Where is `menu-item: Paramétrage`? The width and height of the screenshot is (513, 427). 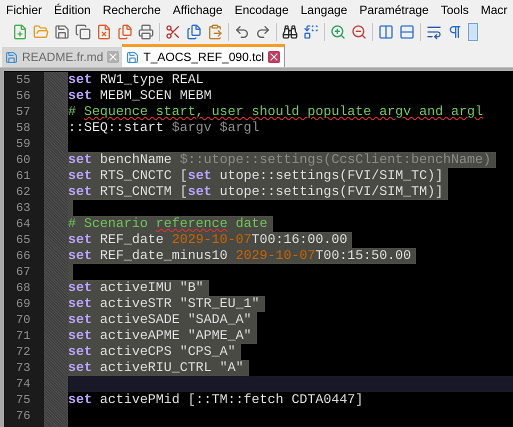
menu-item: Paramétrage is located at coordinates (394, 9).